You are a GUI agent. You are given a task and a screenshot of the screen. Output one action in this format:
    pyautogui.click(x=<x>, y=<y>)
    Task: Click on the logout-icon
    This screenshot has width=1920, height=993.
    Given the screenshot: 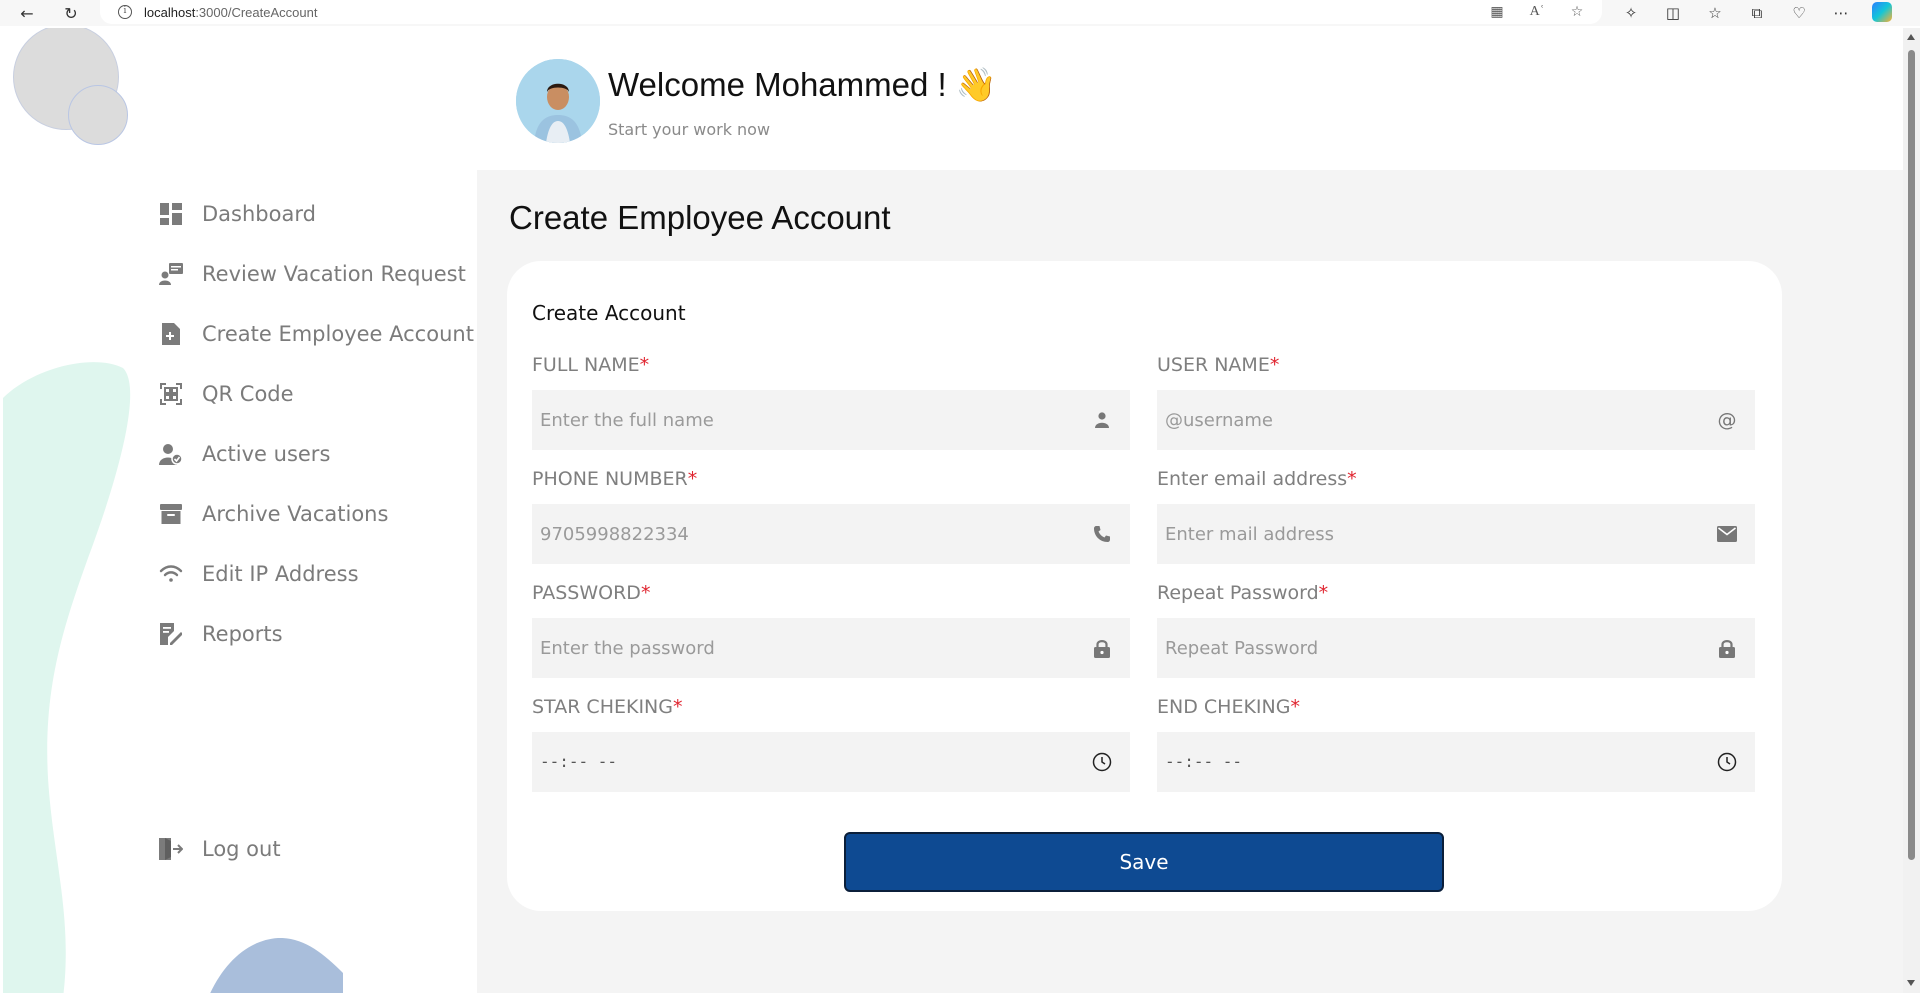 What is the action you would take?
    pyautogui.click(x=171, y=849)
    